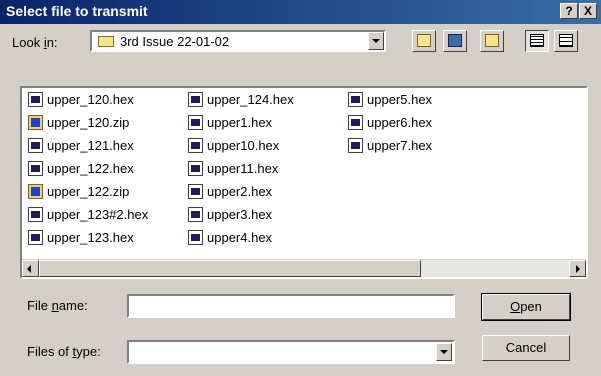  I want to click on files-of-type-select, so click(291, 352).